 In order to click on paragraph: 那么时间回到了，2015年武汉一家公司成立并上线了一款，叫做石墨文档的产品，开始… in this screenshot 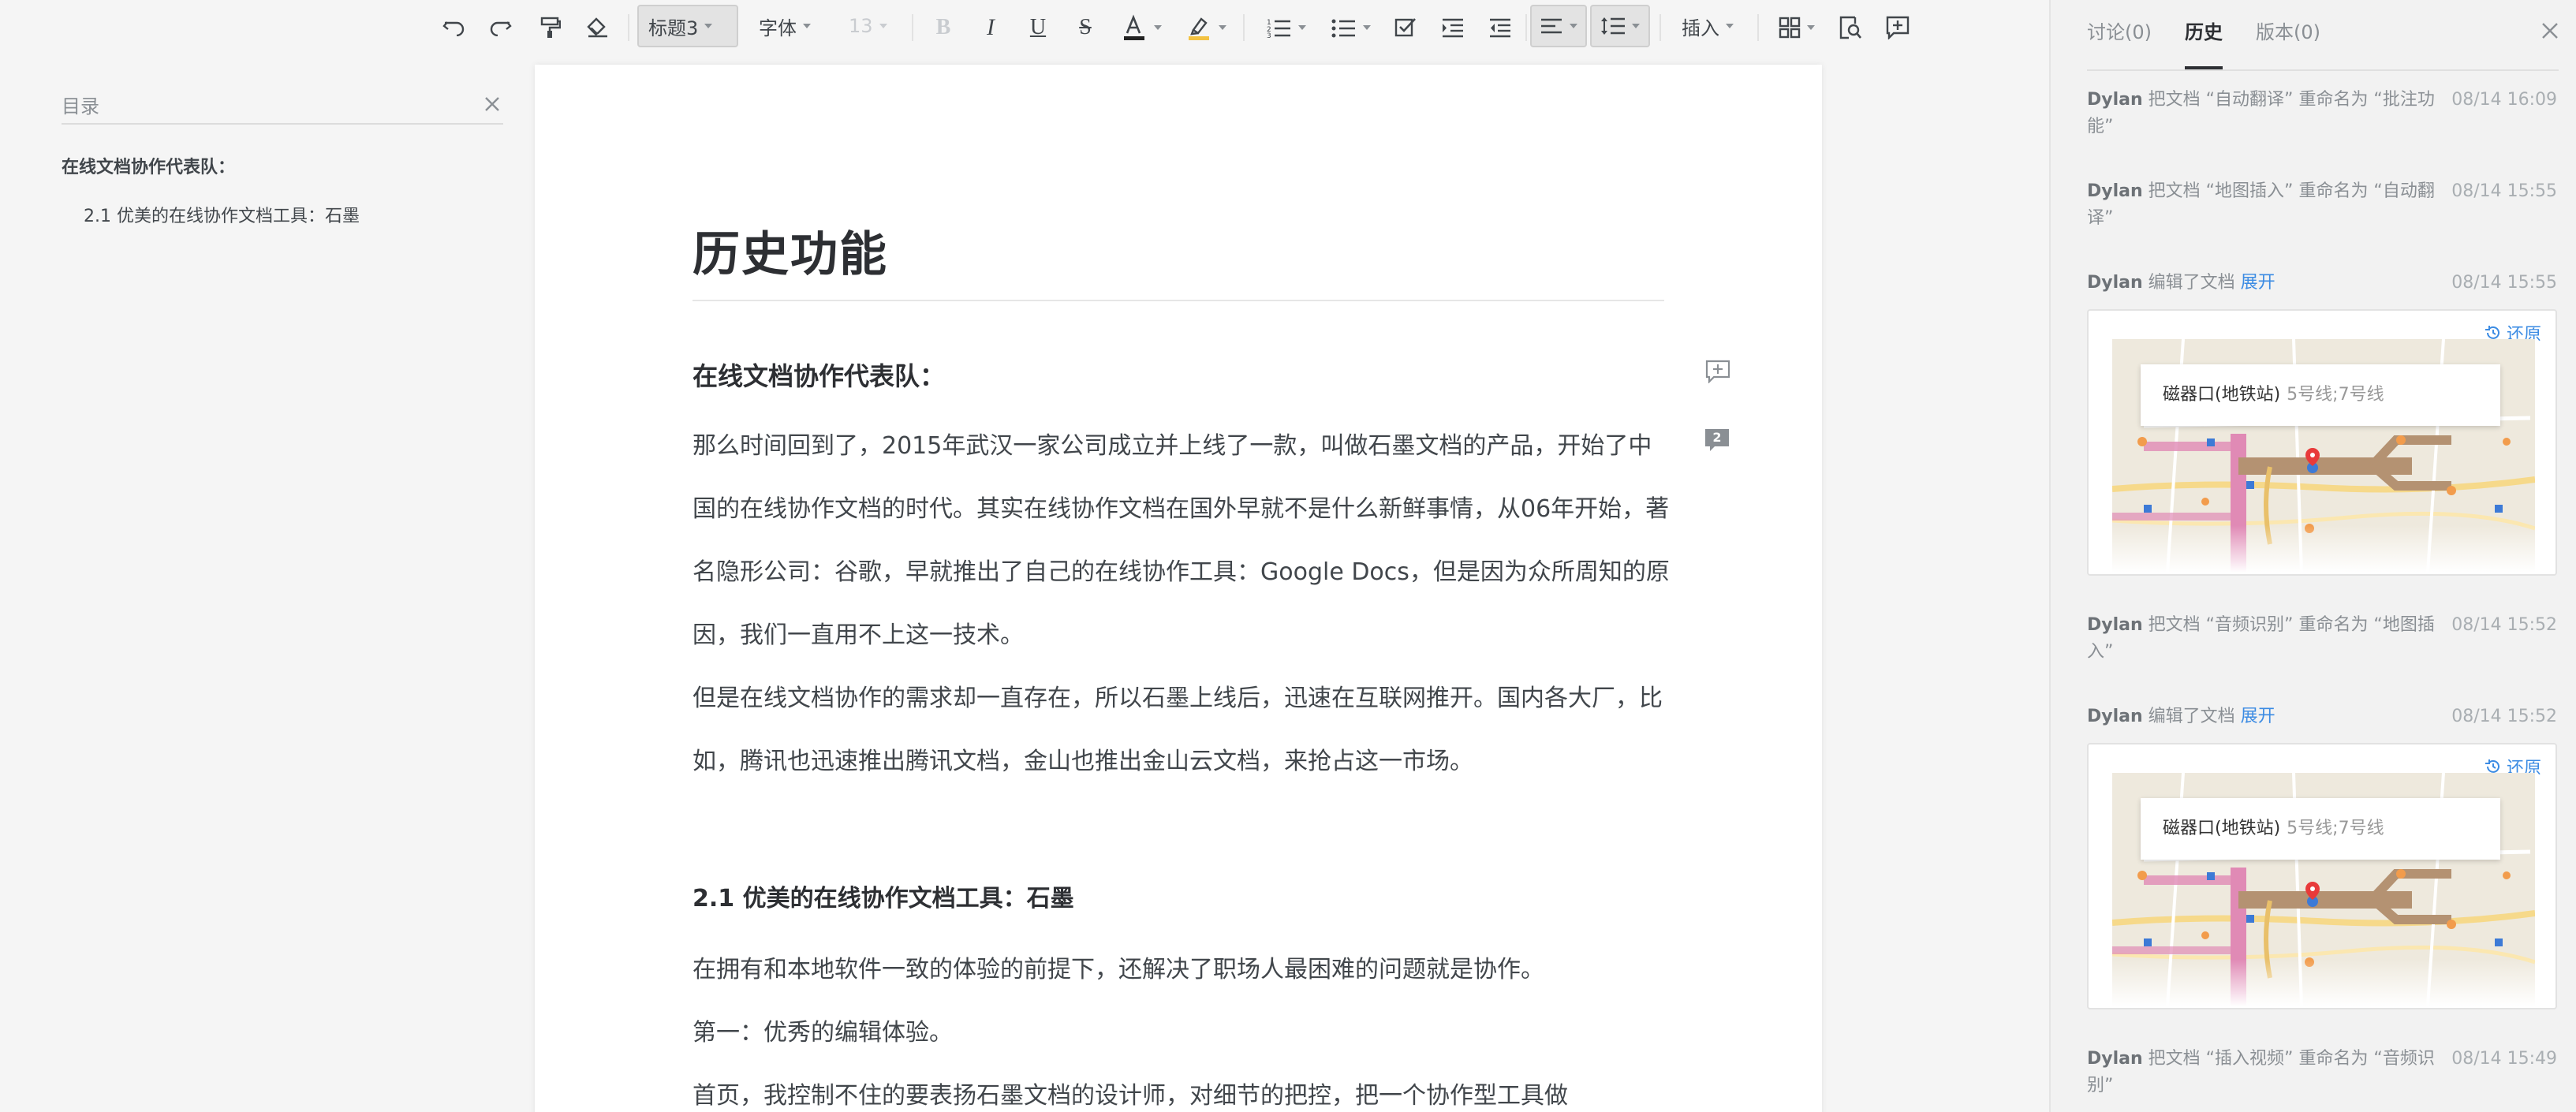, I will do `click(1182, 541)`.